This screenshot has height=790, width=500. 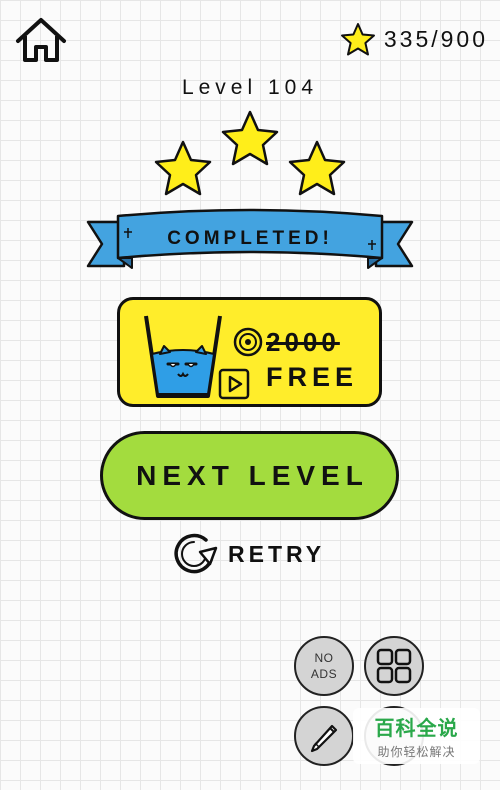 I want to click on retry-button: RETRY, so click(x=247, y=554).